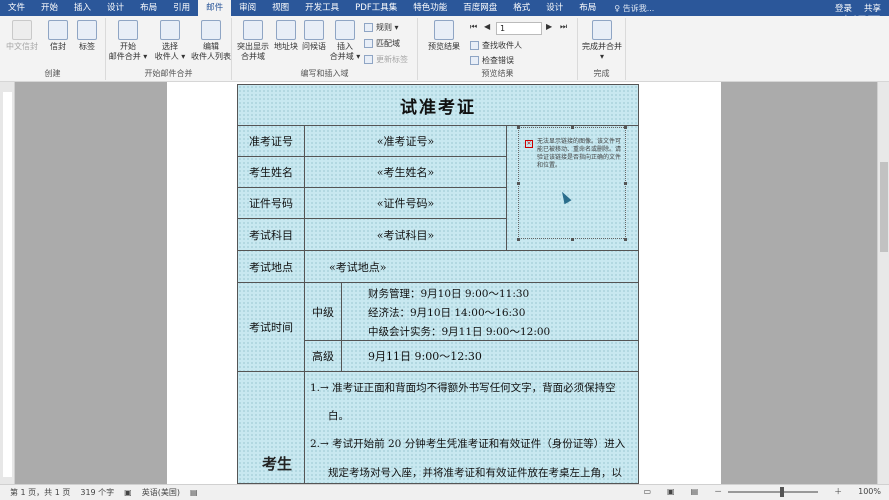 The width and height of the screenshot is (889, 500). I want to click on web-layout-icon: ▤, so click(695, 491).